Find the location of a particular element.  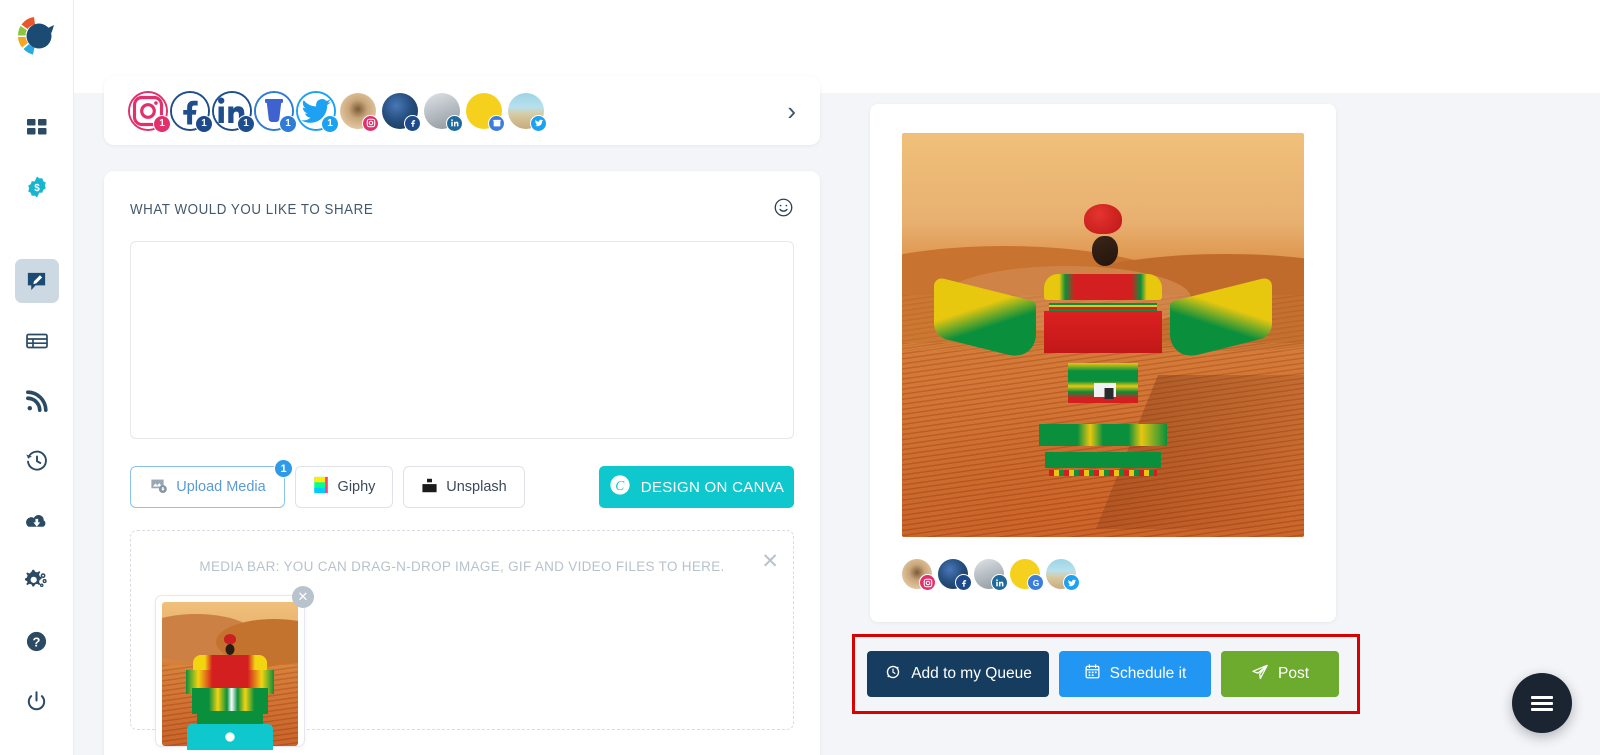

sidebar-item-history is located at coordinates (37, 461).